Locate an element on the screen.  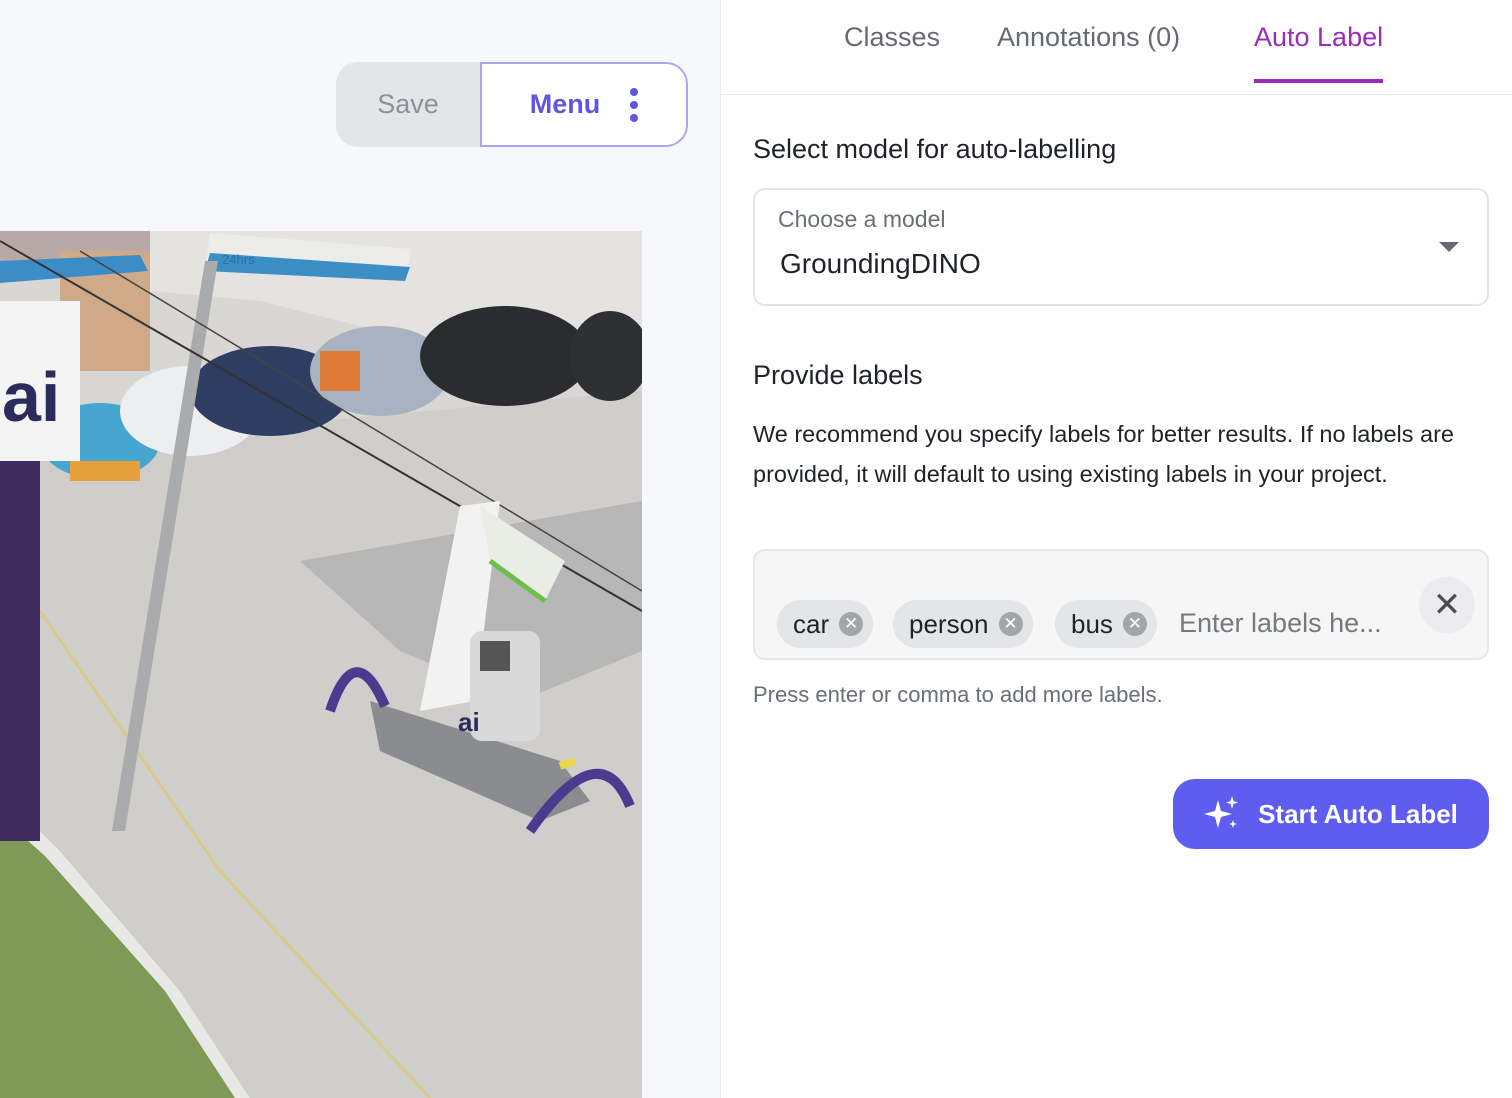
model-field-label: Choose a model is located at coordinates (862, 219).